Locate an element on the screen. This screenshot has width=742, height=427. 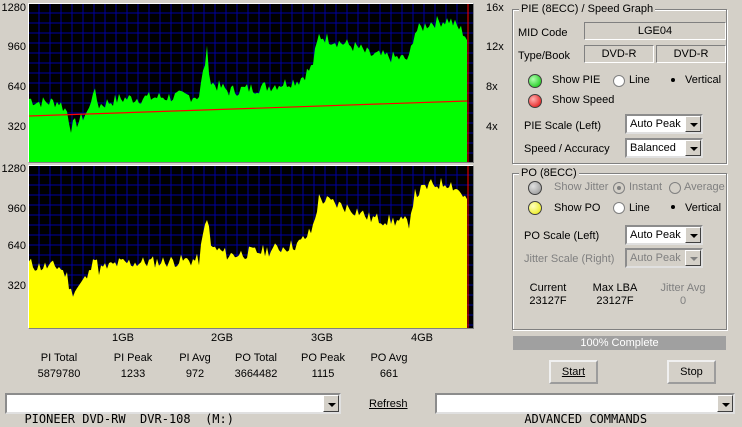
speed-accuracy-select: Balanced is located at coordinates (664, 148).